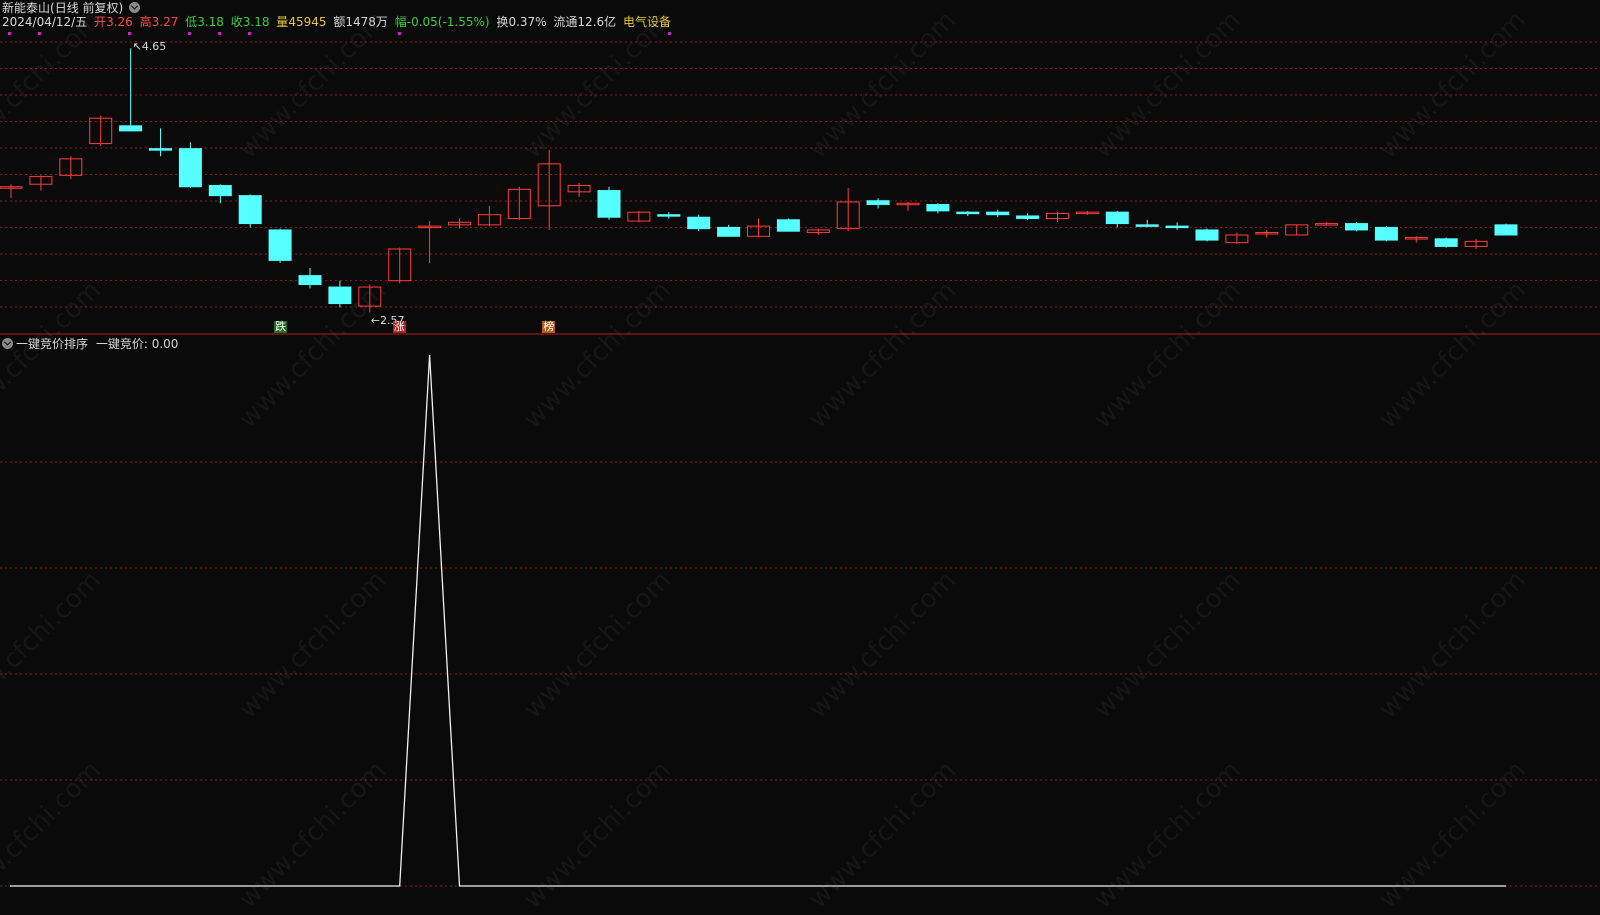 This screenshot has height=915, width=1600. What do you see at coordinates (210, 22) in the screenshot?
I see `low-value: 3.18` at bounding box center [210, 22].